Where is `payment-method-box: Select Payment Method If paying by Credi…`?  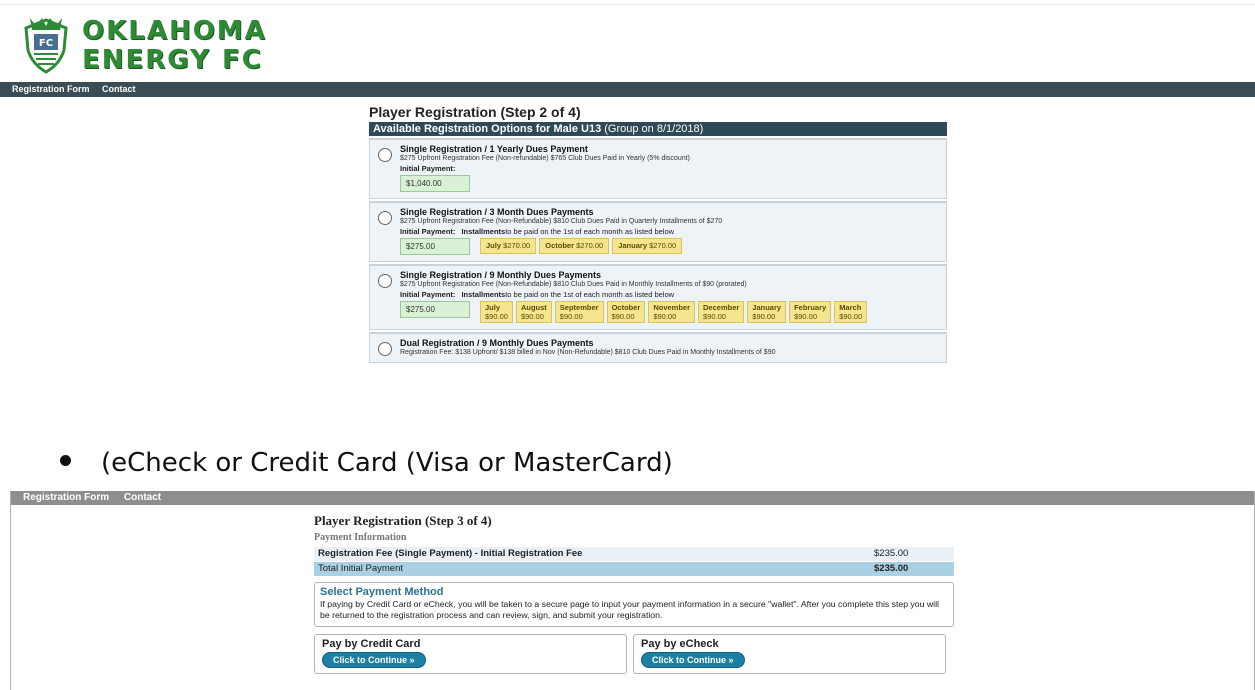
payment-method-box: Select Payment Method If paying by Credi… is located at coordinates (634, 604).